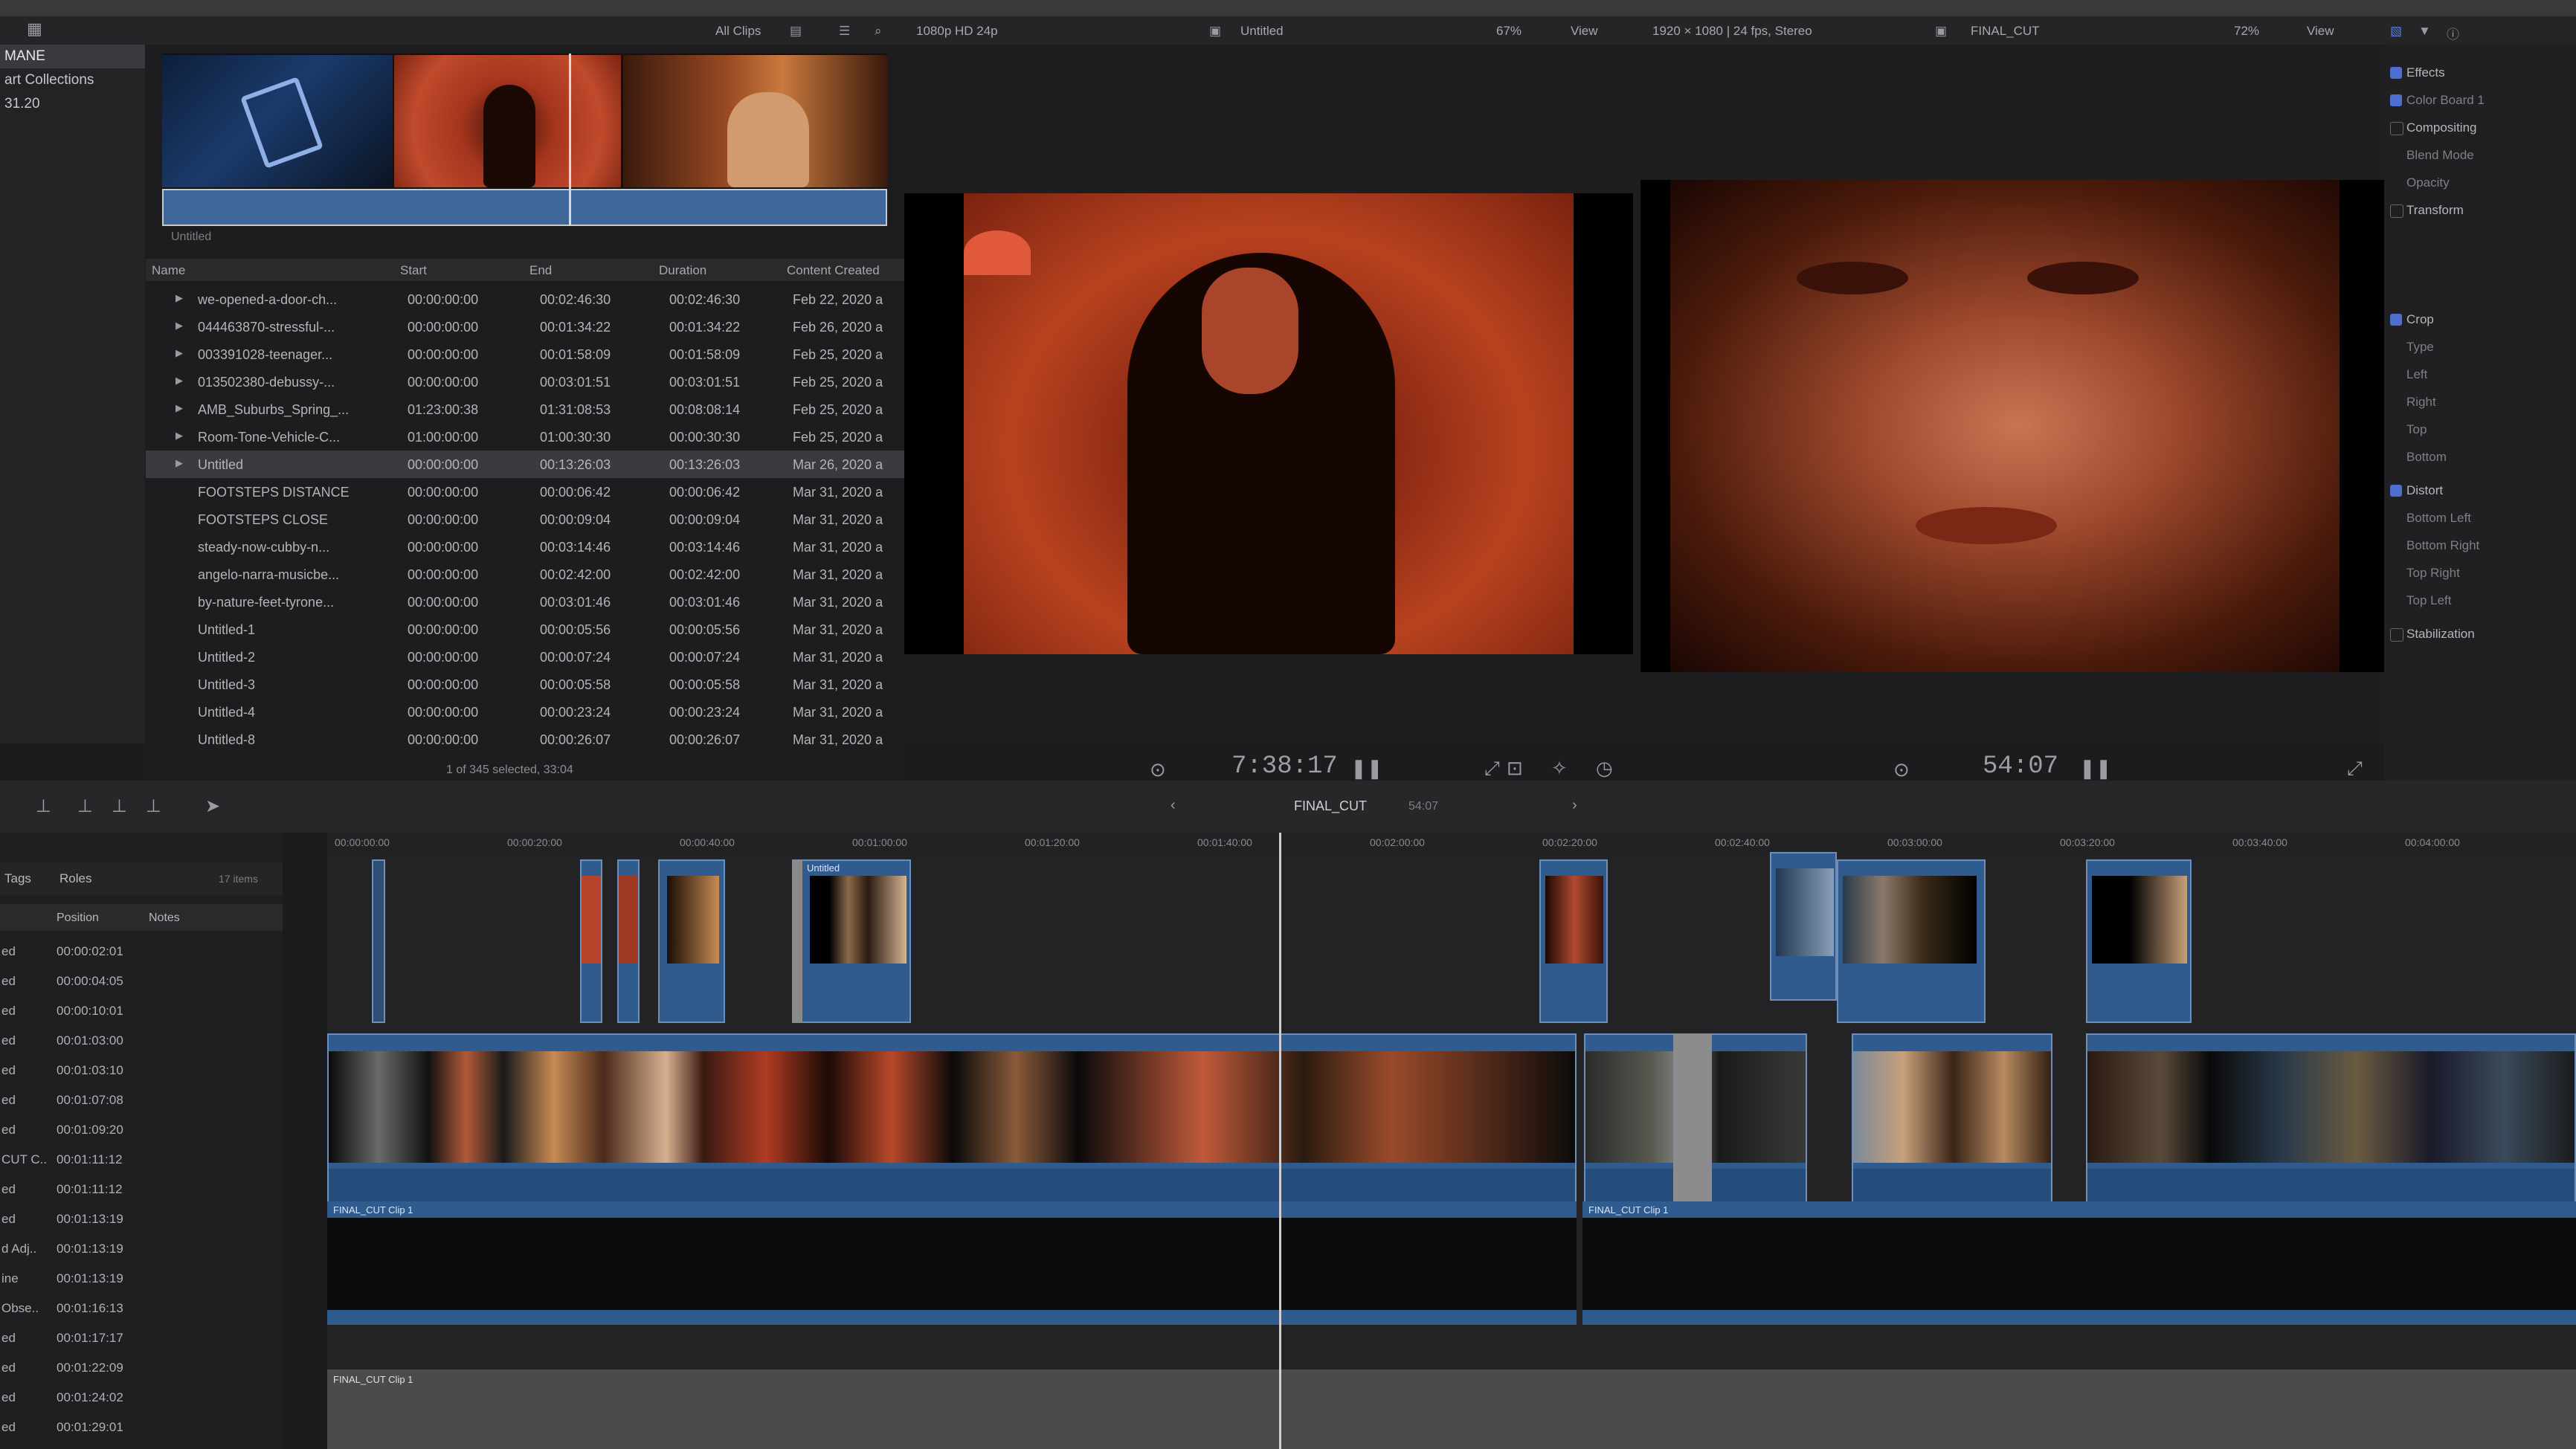 Image resolution: width=2576 pixels, height=1449 pixels. What do you see at coordinates (1280, 1141) in the screenshot?
I see `playhead` at bounding box center [1280, 1141].